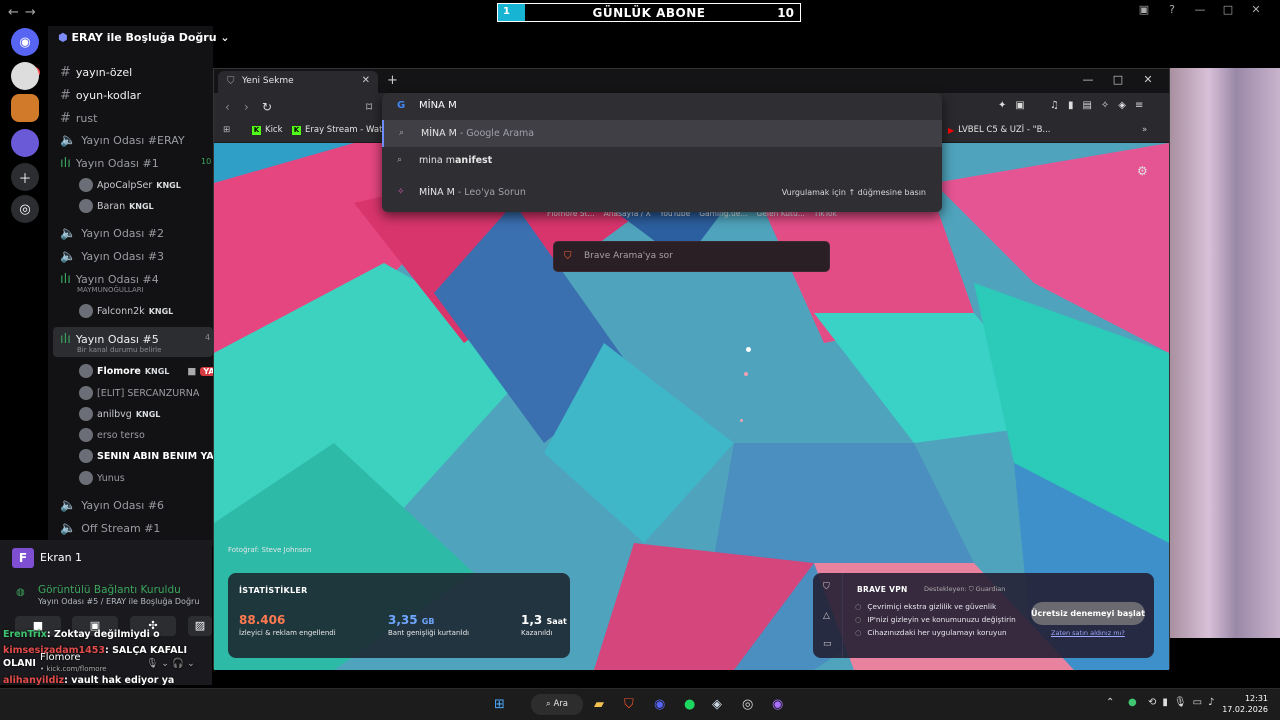  I want to click on channel-off-stream-1: 🔈 Off Stream #1, so click(110, 528).